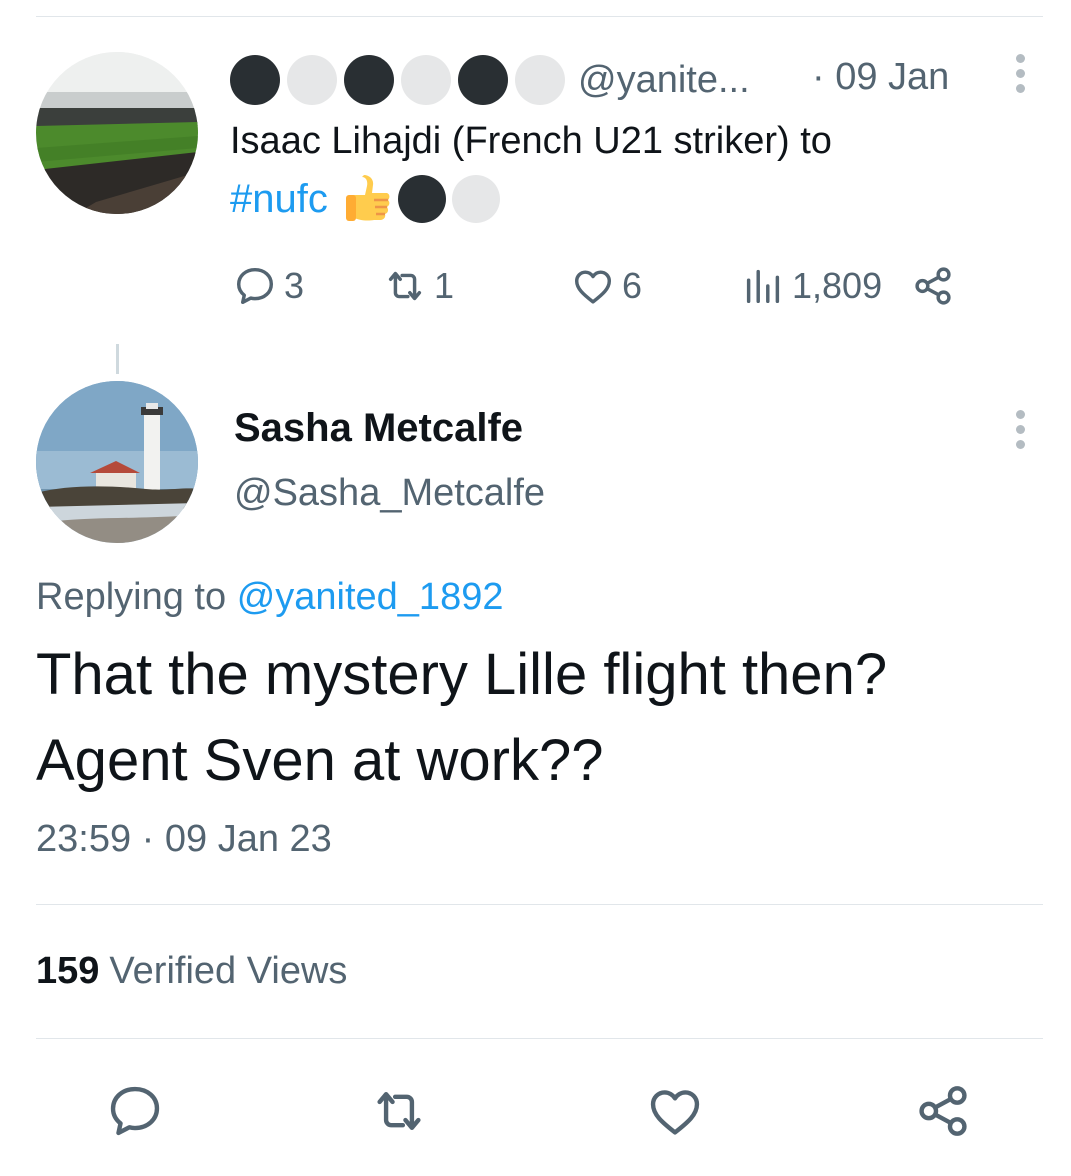  What do you see at coordinates (535, 1111) in the screenshot?
I see `reply-action-bar` at bounding box center [535, 1111].